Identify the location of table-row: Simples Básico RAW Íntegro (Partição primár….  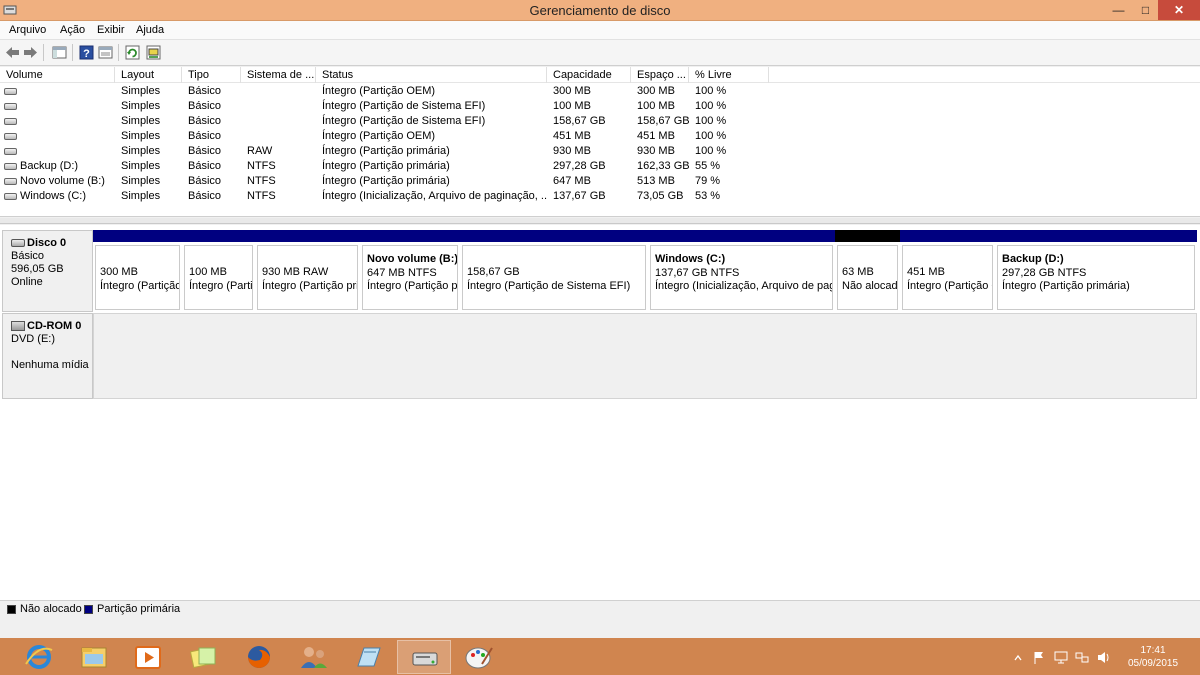
(600, 151).